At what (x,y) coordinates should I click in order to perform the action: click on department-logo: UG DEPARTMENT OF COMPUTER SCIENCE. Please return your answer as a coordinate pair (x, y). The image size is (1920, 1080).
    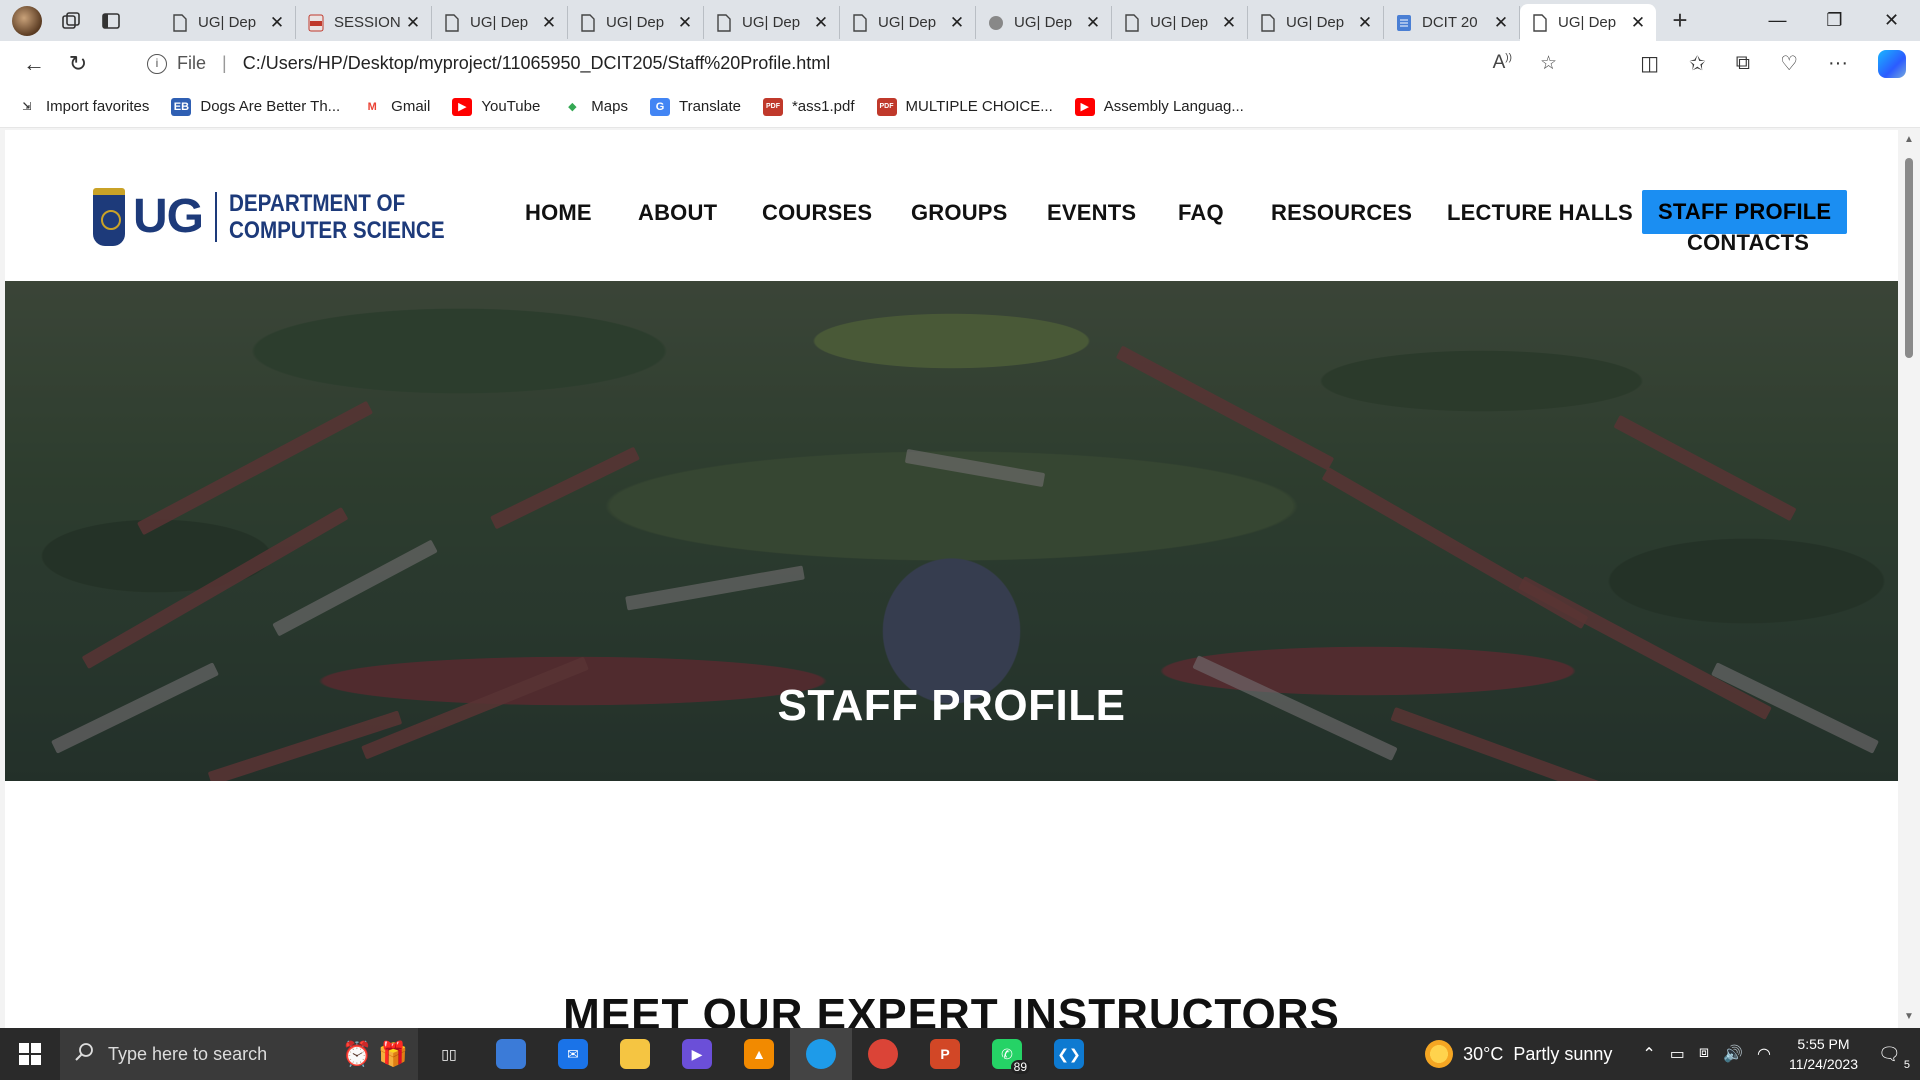
    Looking at the image, I should click on (286, 217).